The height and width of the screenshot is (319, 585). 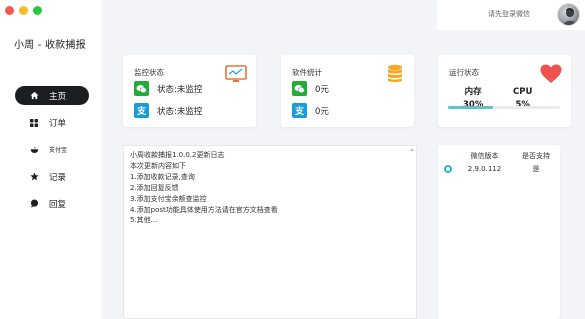 What do you see at coordinates (34, 96) in the screenshot?
I see `home-icon` at bounding box center [34, 96].